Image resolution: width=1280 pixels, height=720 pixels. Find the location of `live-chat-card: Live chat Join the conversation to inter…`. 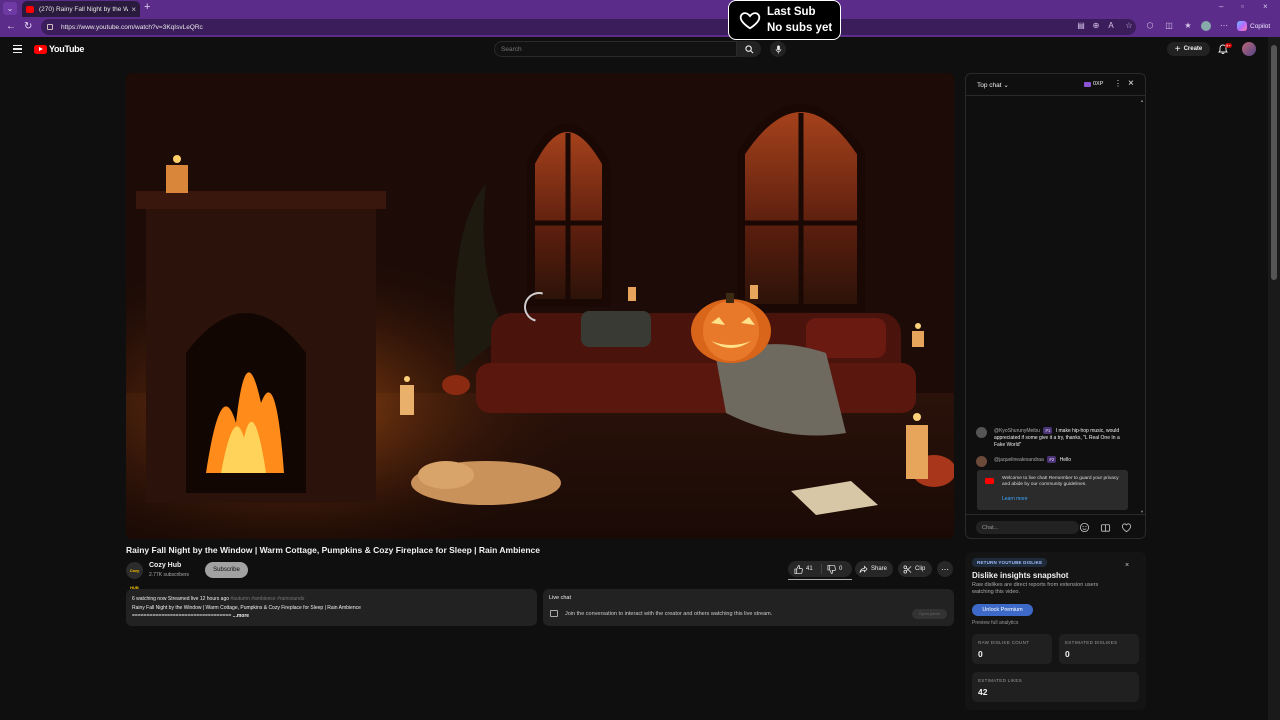

live-chat-card: Live chat Join the conversation to inter… is located at coordinates (748, 607).